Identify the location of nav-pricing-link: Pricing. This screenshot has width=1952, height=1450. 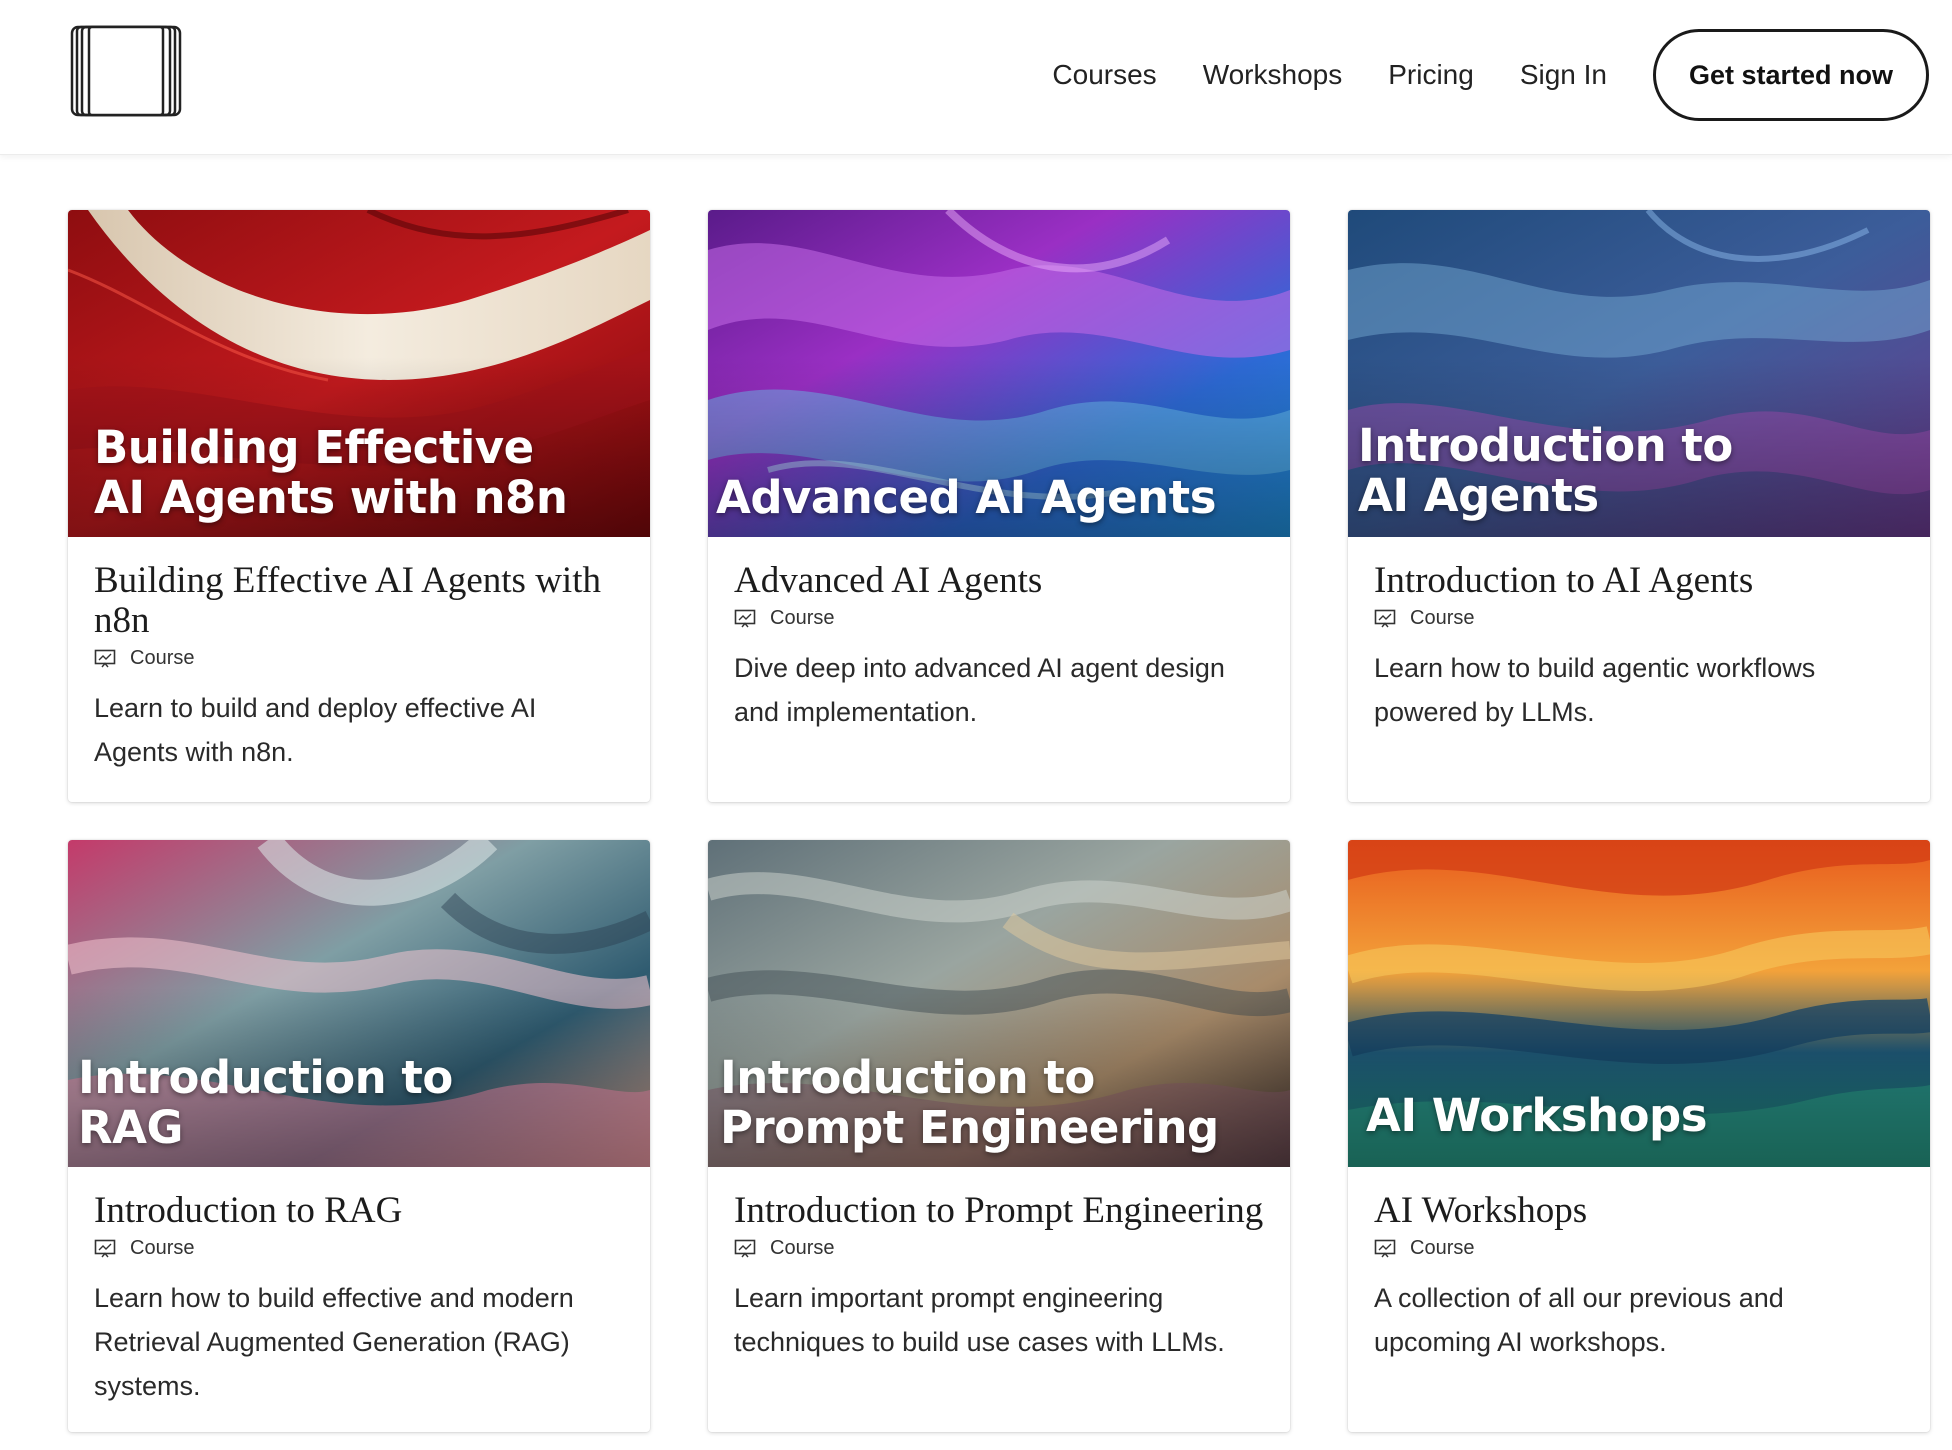
(1431, 75).